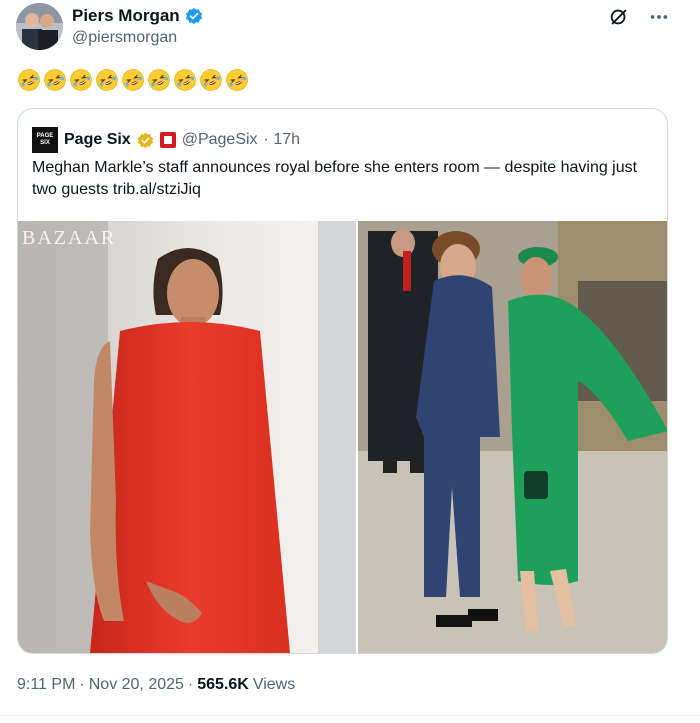 The image size is (700, 723). I want to click on verified-badge-icon, so click(193, 16).